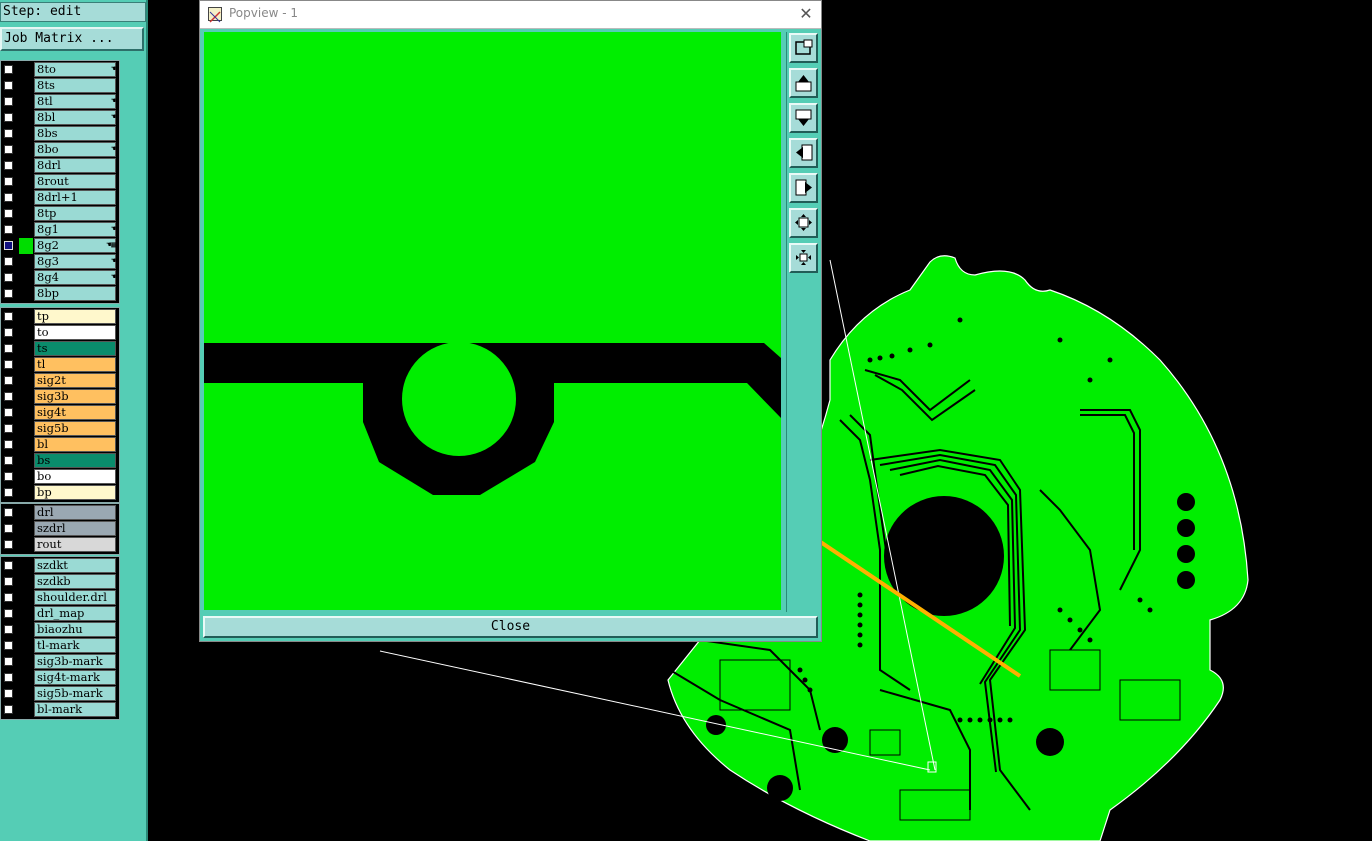  Describe the element at coordinates (806, 14) in the screenshot. I see `close-icon: ✕` at that location.